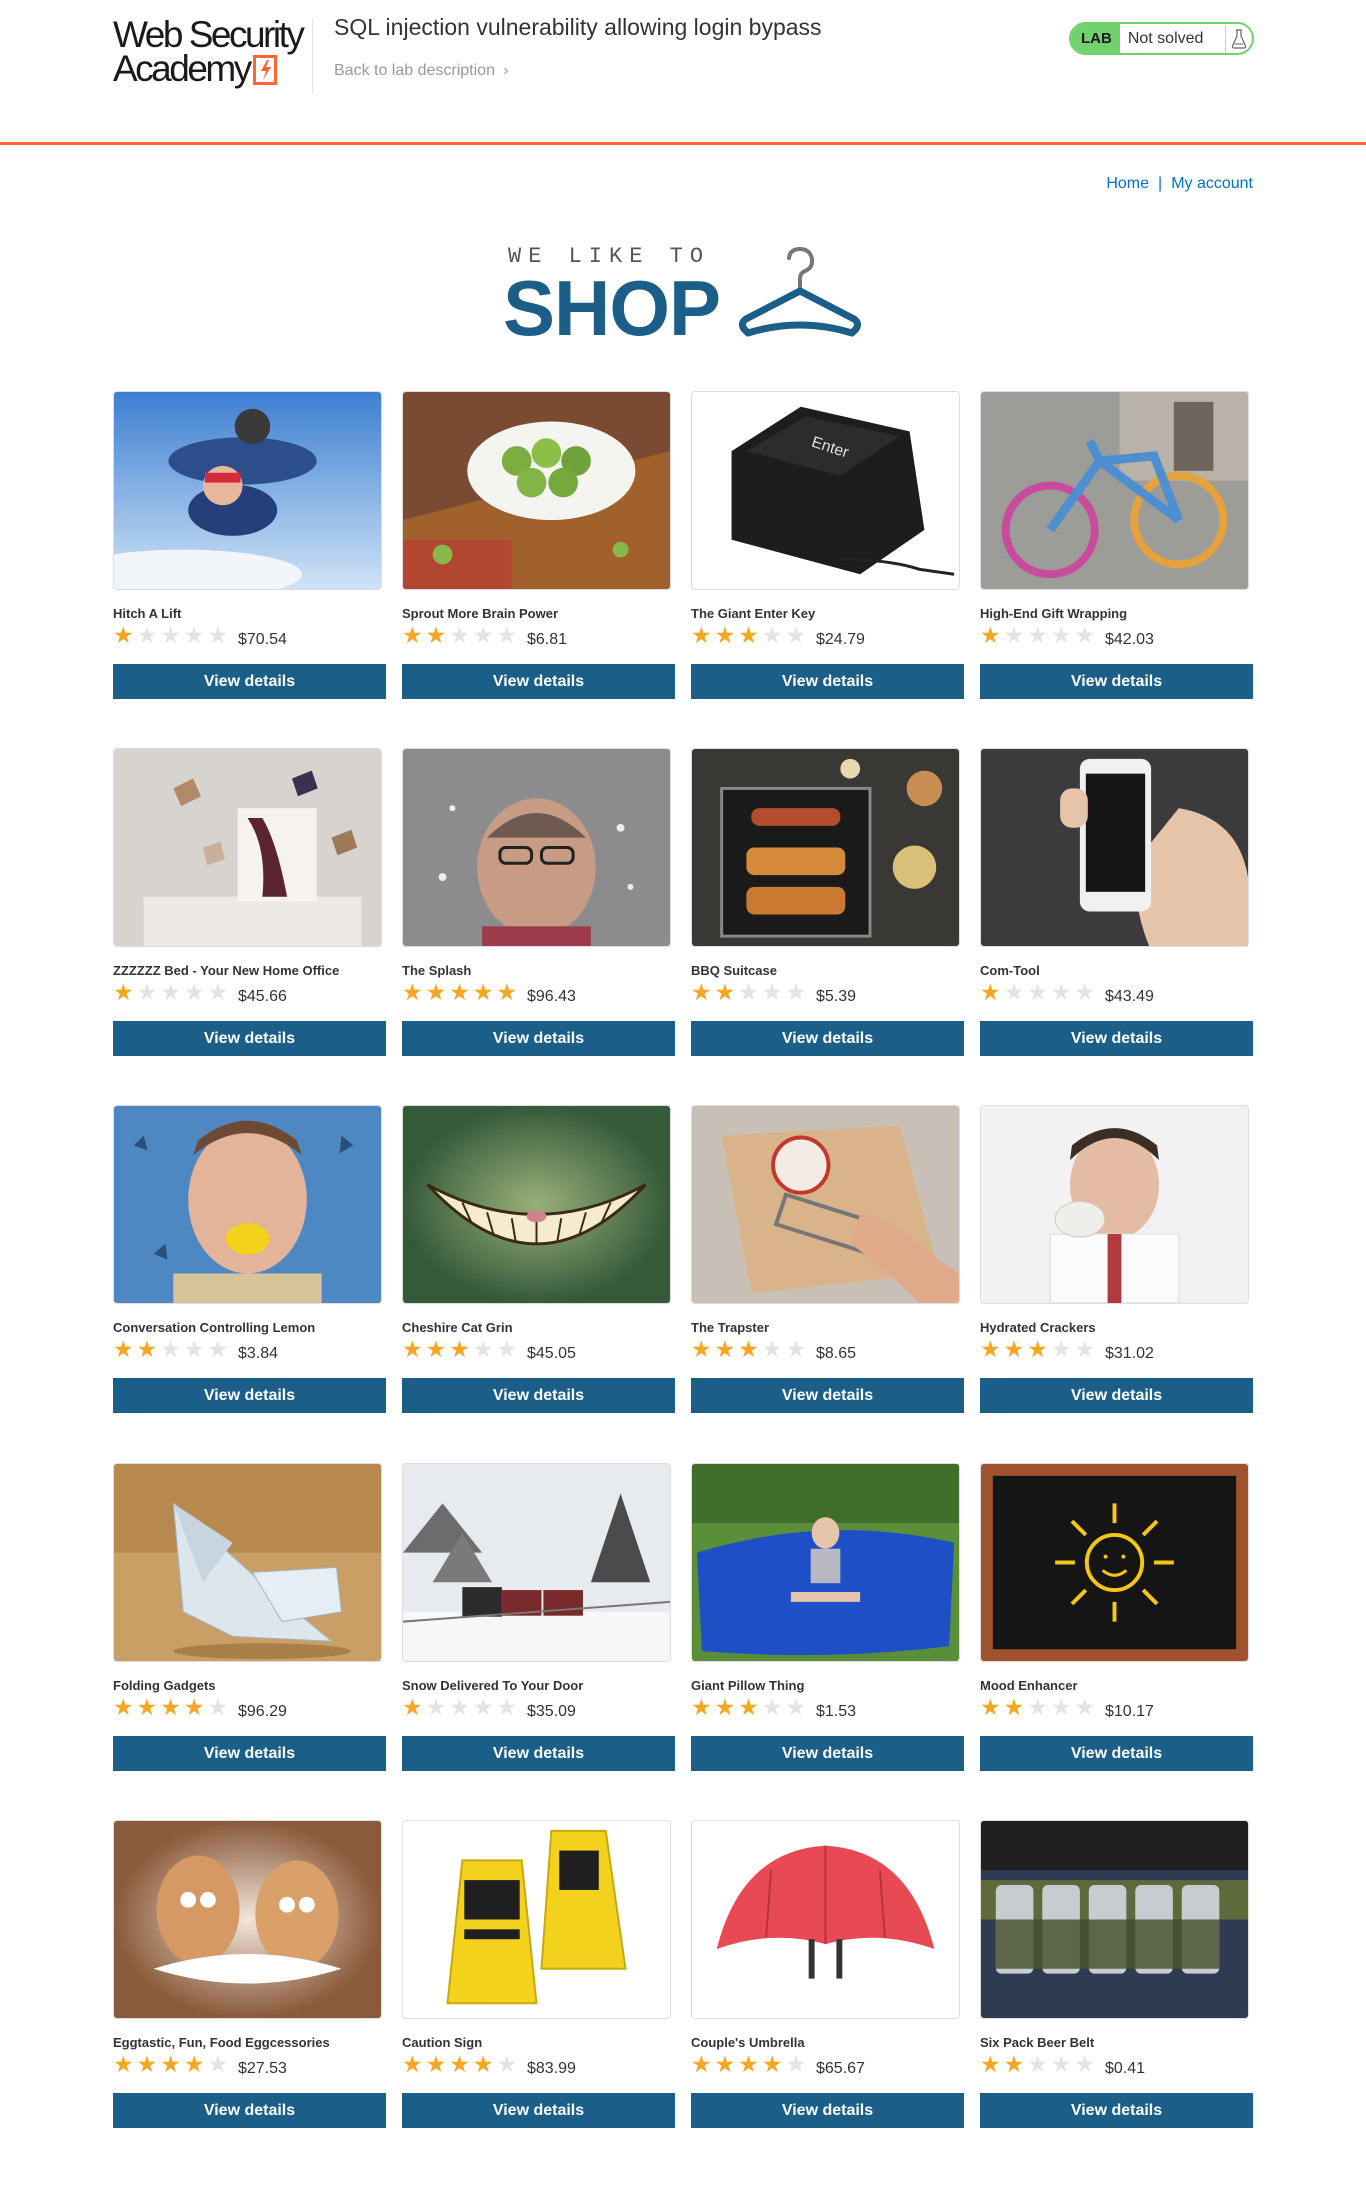  Describe the element at coordinates (262, 996) in the screenshot. I see `product-price: $45.66` at that location.